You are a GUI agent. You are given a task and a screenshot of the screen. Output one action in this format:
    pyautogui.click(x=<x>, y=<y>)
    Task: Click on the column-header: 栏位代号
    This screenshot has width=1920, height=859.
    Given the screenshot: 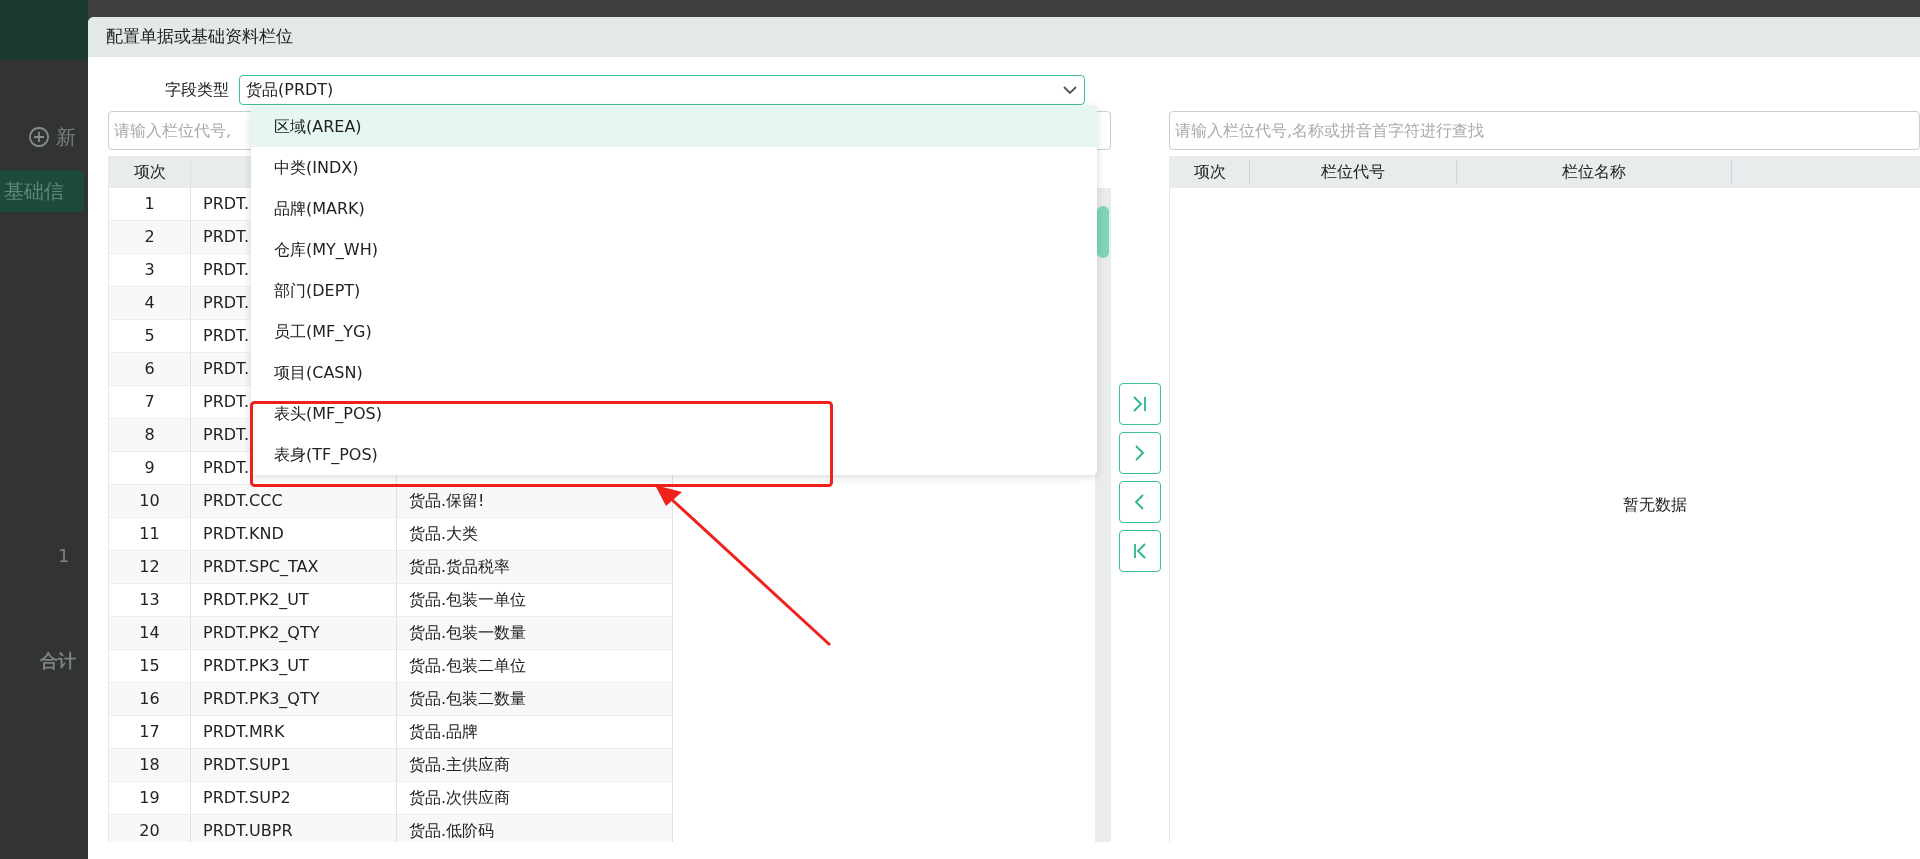 What is the action you would take?
    pyautogui.click(x=1353, y=171)
    